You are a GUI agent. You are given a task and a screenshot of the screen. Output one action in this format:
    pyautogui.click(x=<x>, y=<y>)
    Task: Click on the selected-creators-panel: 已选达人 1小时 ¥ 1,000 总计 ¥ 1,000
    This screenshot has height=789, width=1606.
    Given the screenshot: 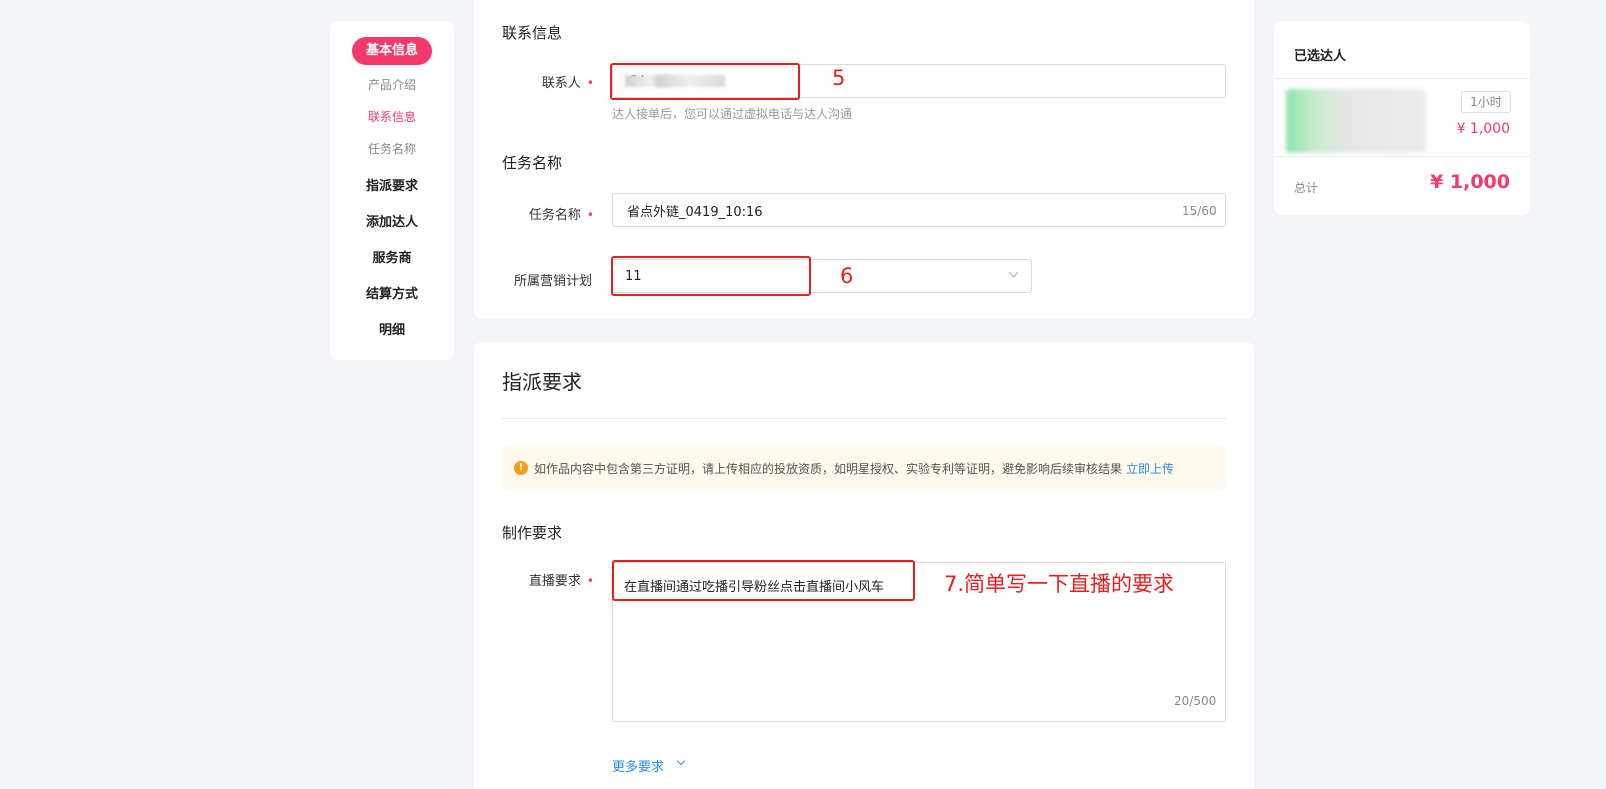 What is the action you would take?
    pyautogui.click(x=1402, y=118)
    